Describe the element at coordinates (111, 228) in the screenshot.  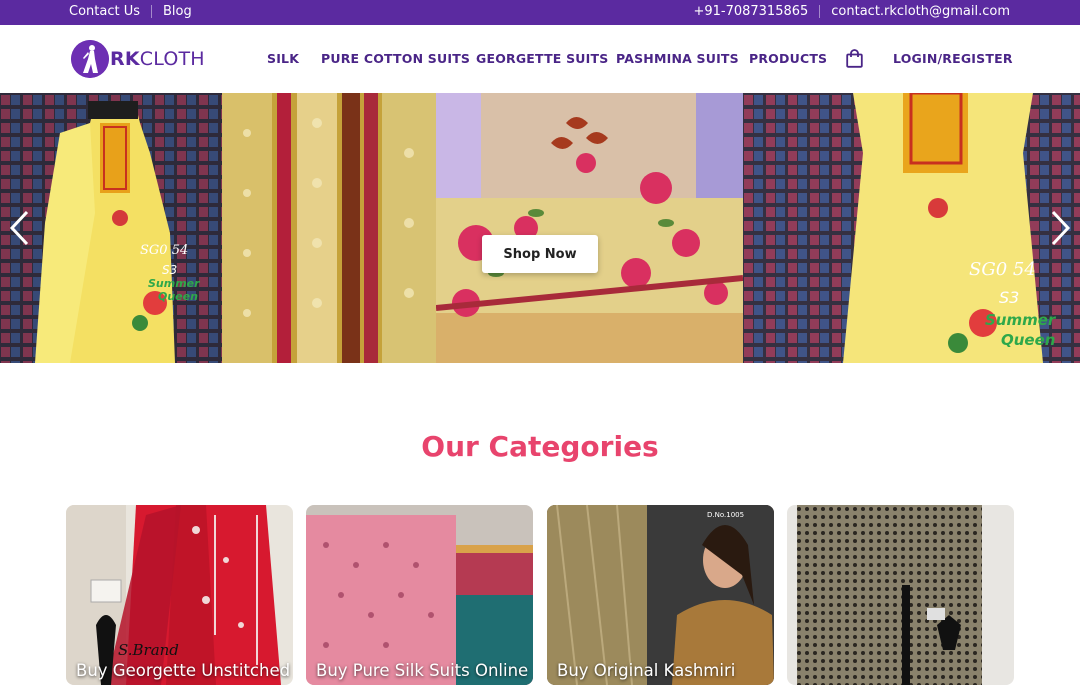
I see `hero-slide-image-yellow-suit: SG0 54 S3 Summer Queen` at that location.